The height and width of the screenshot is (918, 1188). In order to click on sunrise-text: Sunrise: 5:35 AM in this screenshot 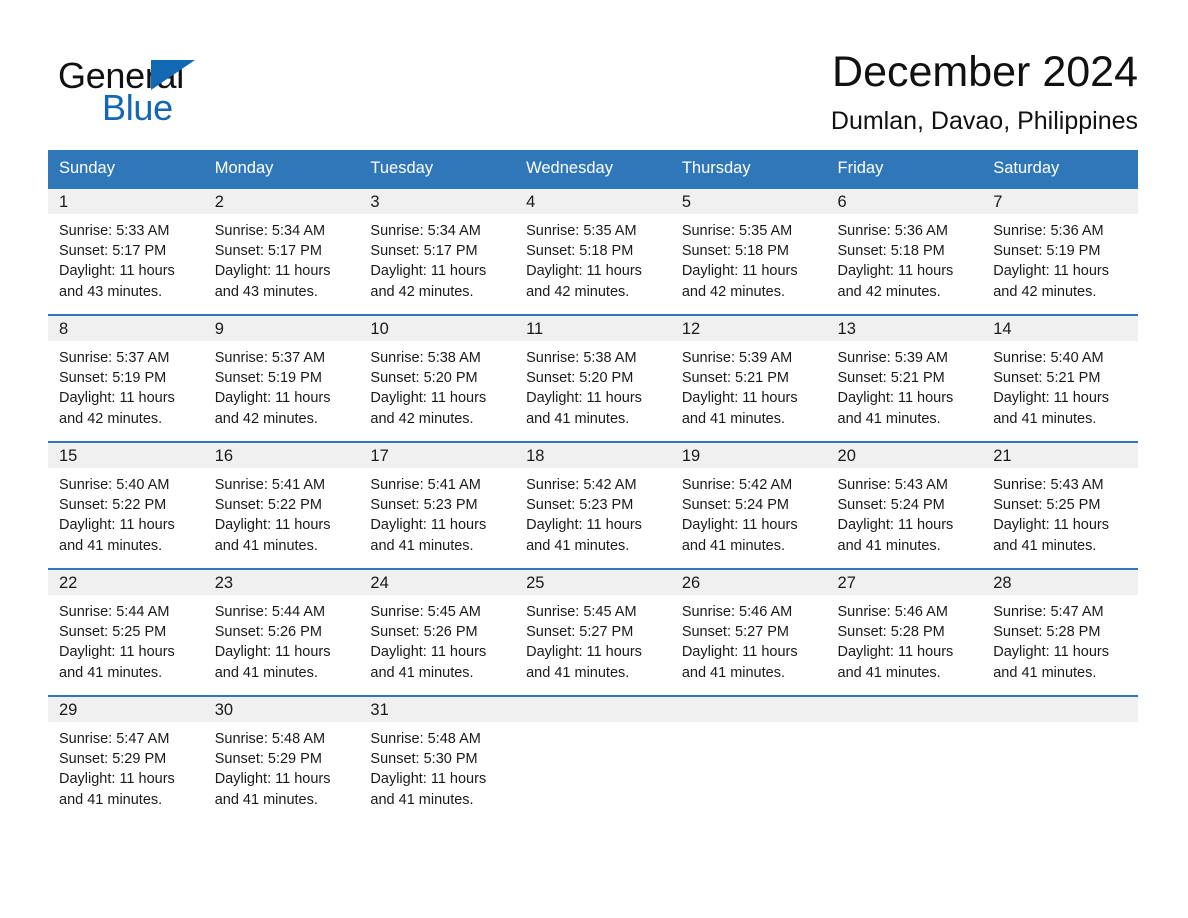, I will do `click(737, 231)`.